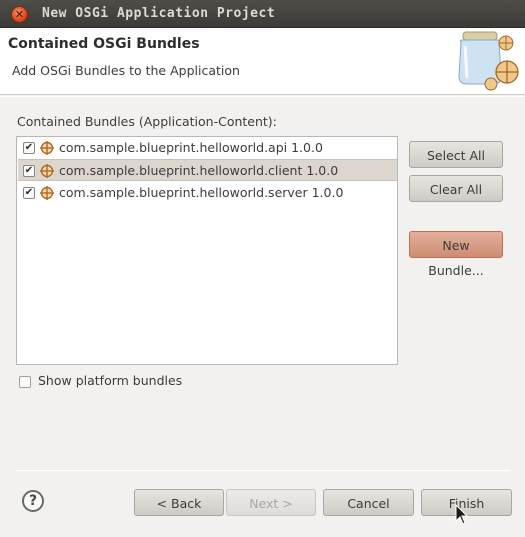  What do you see at coordinates (179, 502) in the screenshot?
I see `back-button: < Back` at bounding box center [179, 502].